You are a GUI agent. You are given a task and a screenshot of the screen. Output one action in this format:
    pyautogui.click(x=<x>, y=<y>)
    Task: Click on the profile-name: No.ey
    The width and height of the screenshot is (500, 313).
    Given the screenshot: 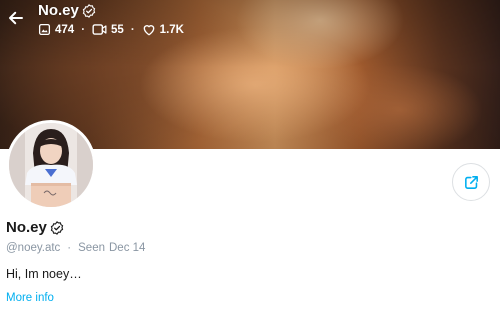 What is the action you would take?
    pyautogui.click(x=26, y=227)
    